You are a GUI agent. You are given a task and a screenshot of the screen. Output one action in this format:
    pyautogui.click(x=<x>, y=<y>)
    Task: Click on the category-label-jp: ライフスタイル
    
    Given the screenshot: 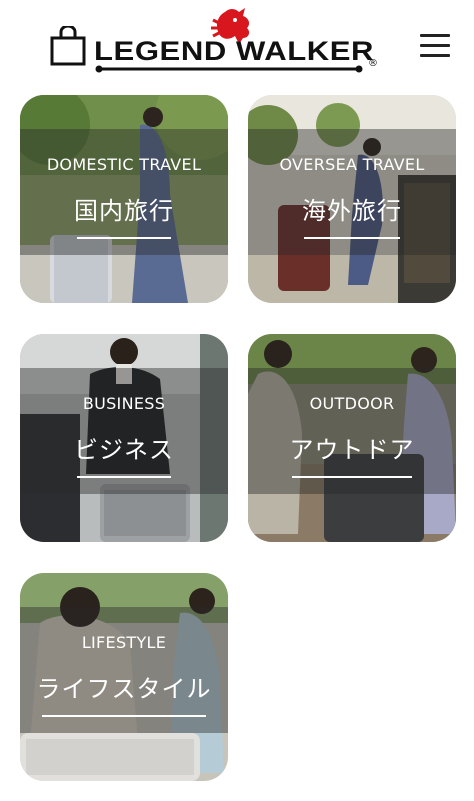 What is the action you would take?
    pyautogui.click(x=124, y=689)
    